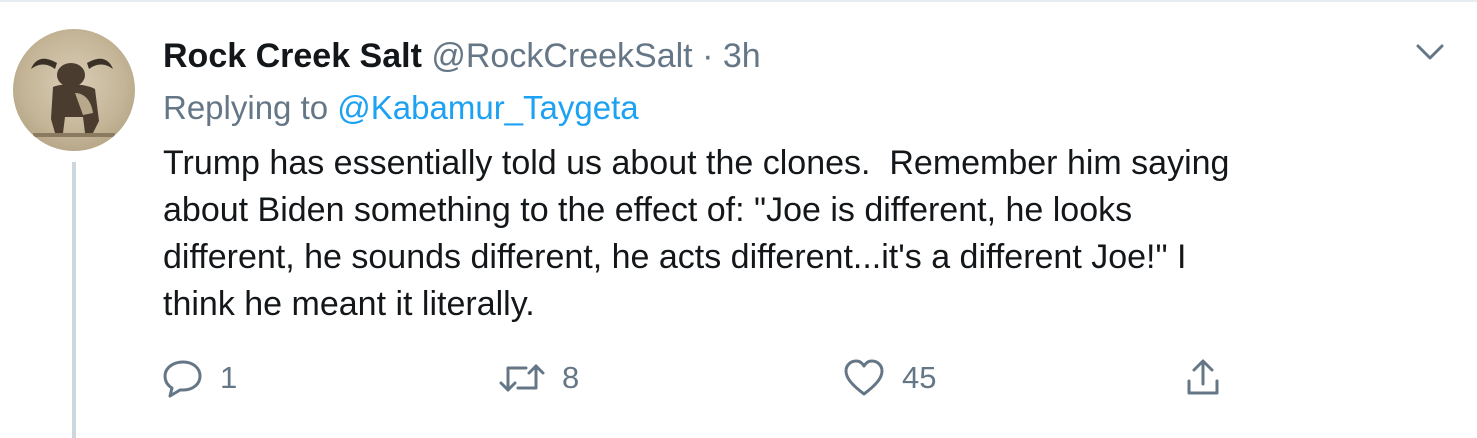 Image resolution: width=1477 pixels, height=438 pixels. I want to click on replying-to-line: Replying to @Kabamur_Taygeta, so click(401, 108).